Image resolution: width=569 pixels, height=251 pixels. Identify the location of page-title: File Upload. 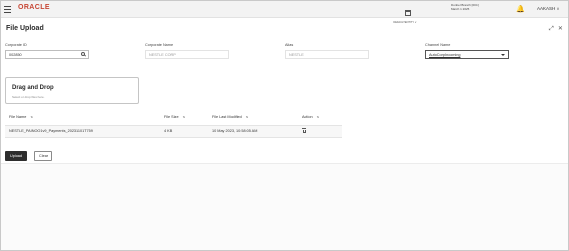
(25, 28).